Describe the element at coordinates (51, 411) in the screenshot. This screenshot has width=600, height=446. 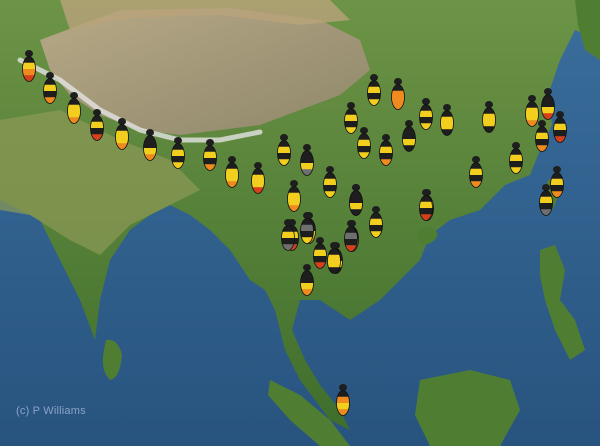
I see `copyright-credit: (c) P Williams` at that location.